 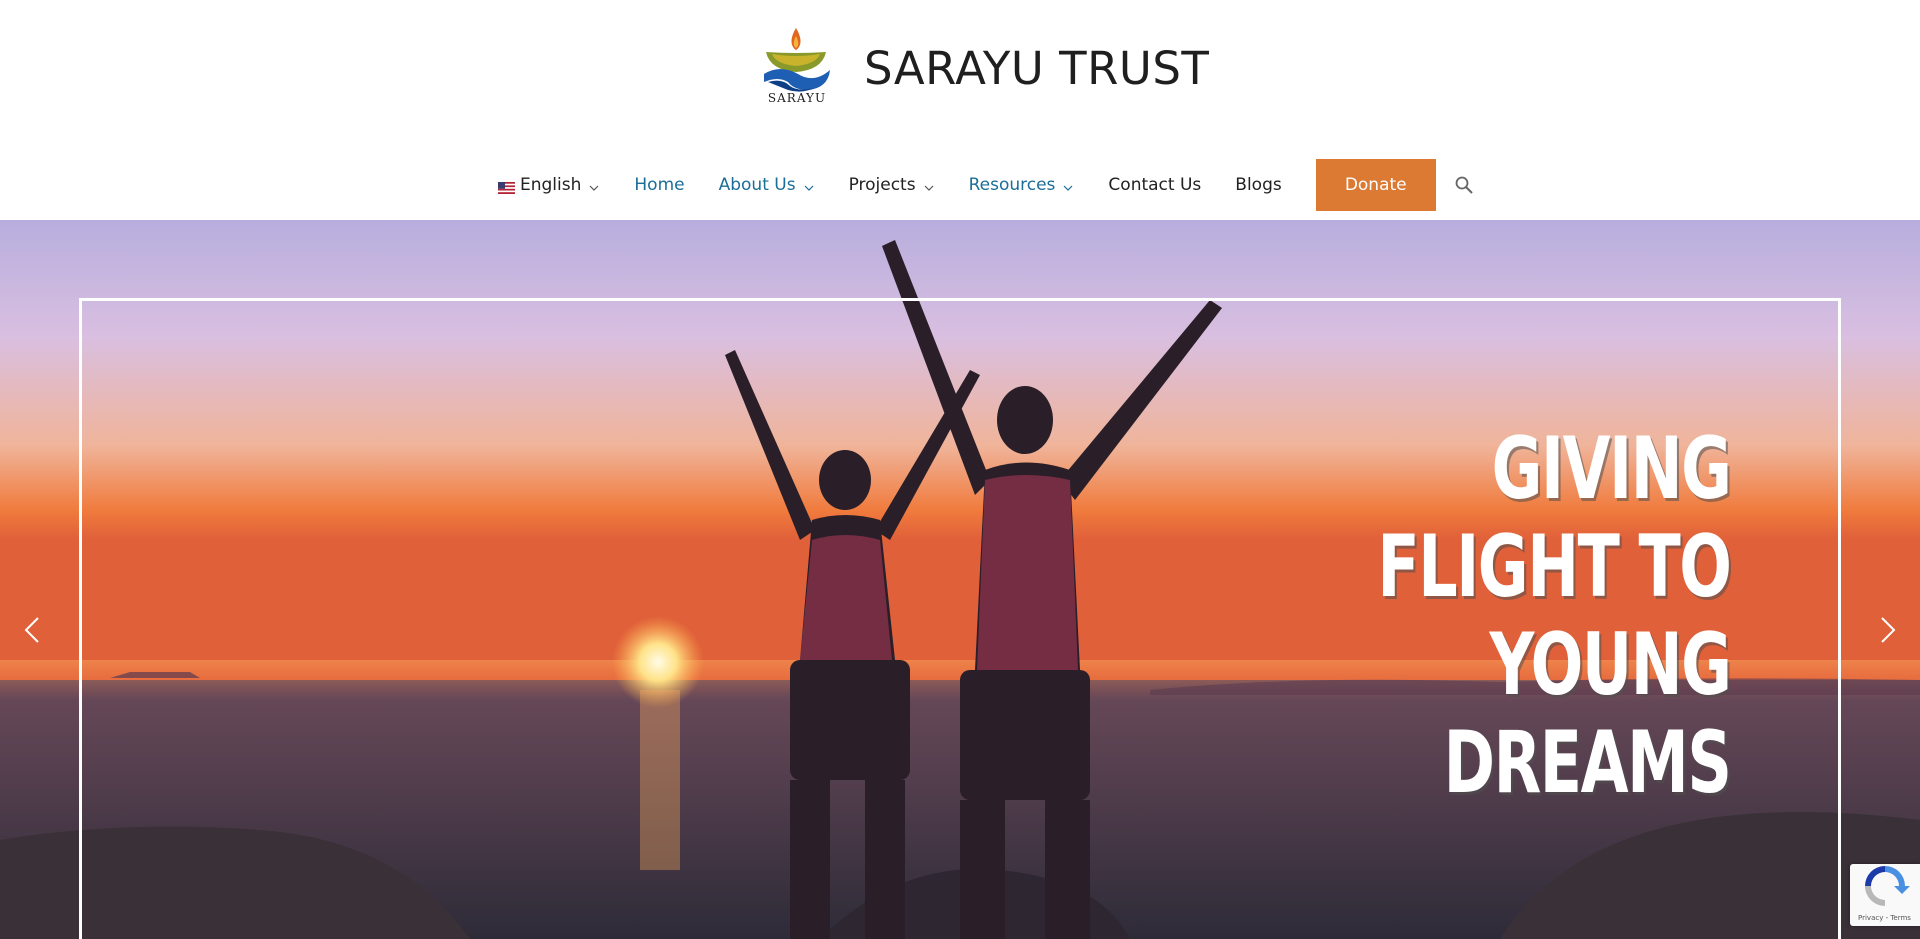 I want to click on nav-item-contact-us: Contact Us, so click(x=1154, y=185).